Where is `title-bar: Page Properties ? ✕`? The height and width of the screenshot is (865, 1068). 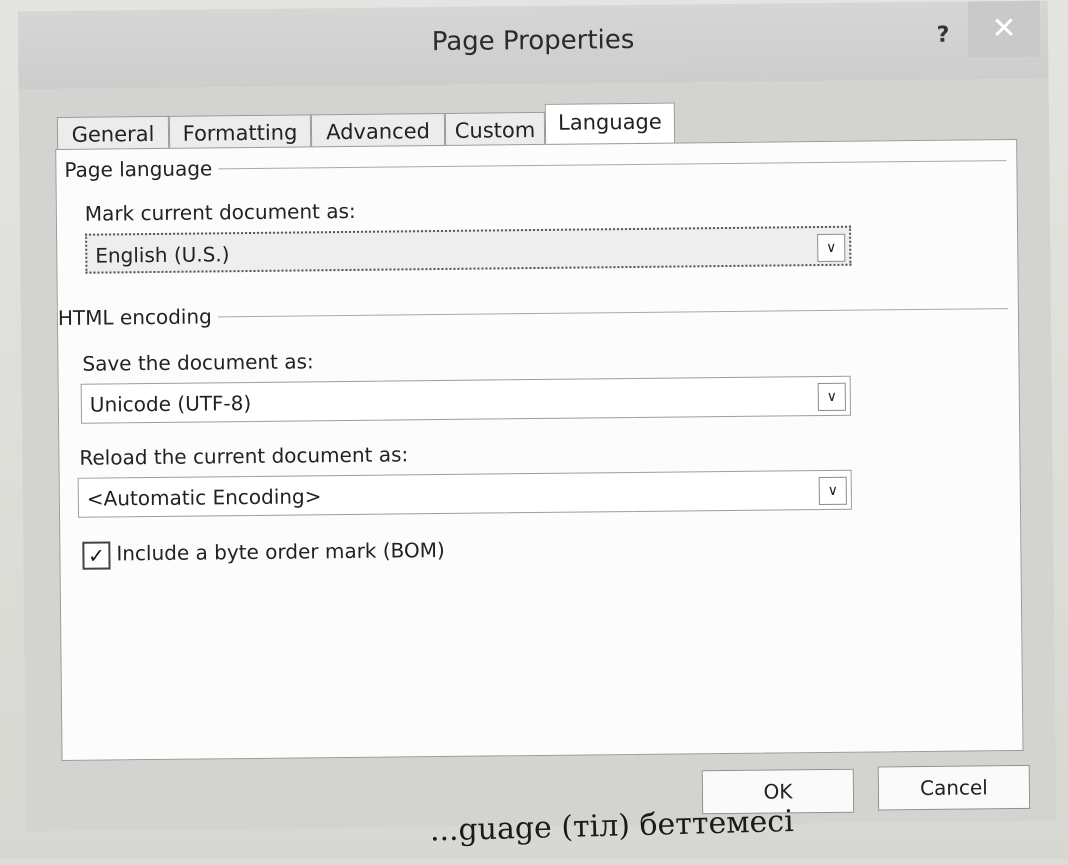 title-bar: Page Properties ? ✕ is located at coordinates (533, 45).